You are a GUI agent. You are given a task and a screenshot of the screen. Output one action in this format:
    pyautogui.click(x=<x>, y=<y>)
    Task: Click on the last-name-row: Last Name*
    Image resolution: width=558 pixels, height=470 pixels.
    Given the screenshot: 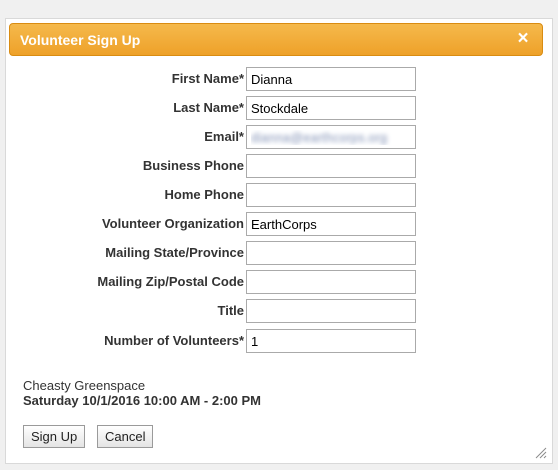 What is the action you would take?
    pyautogui.click(x=280, y=108)
    